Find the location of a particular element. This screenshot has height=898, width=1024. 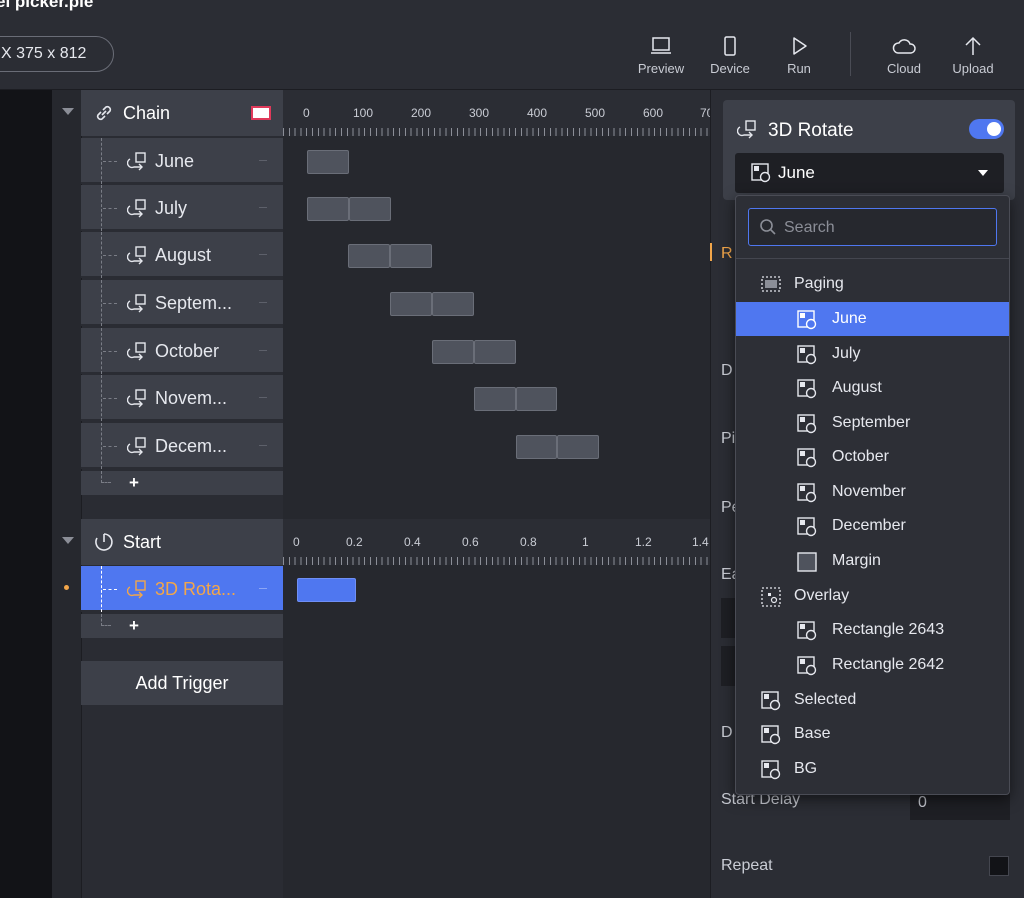

dropdown-item-paging: Paging is located at coordinates (872, 284).